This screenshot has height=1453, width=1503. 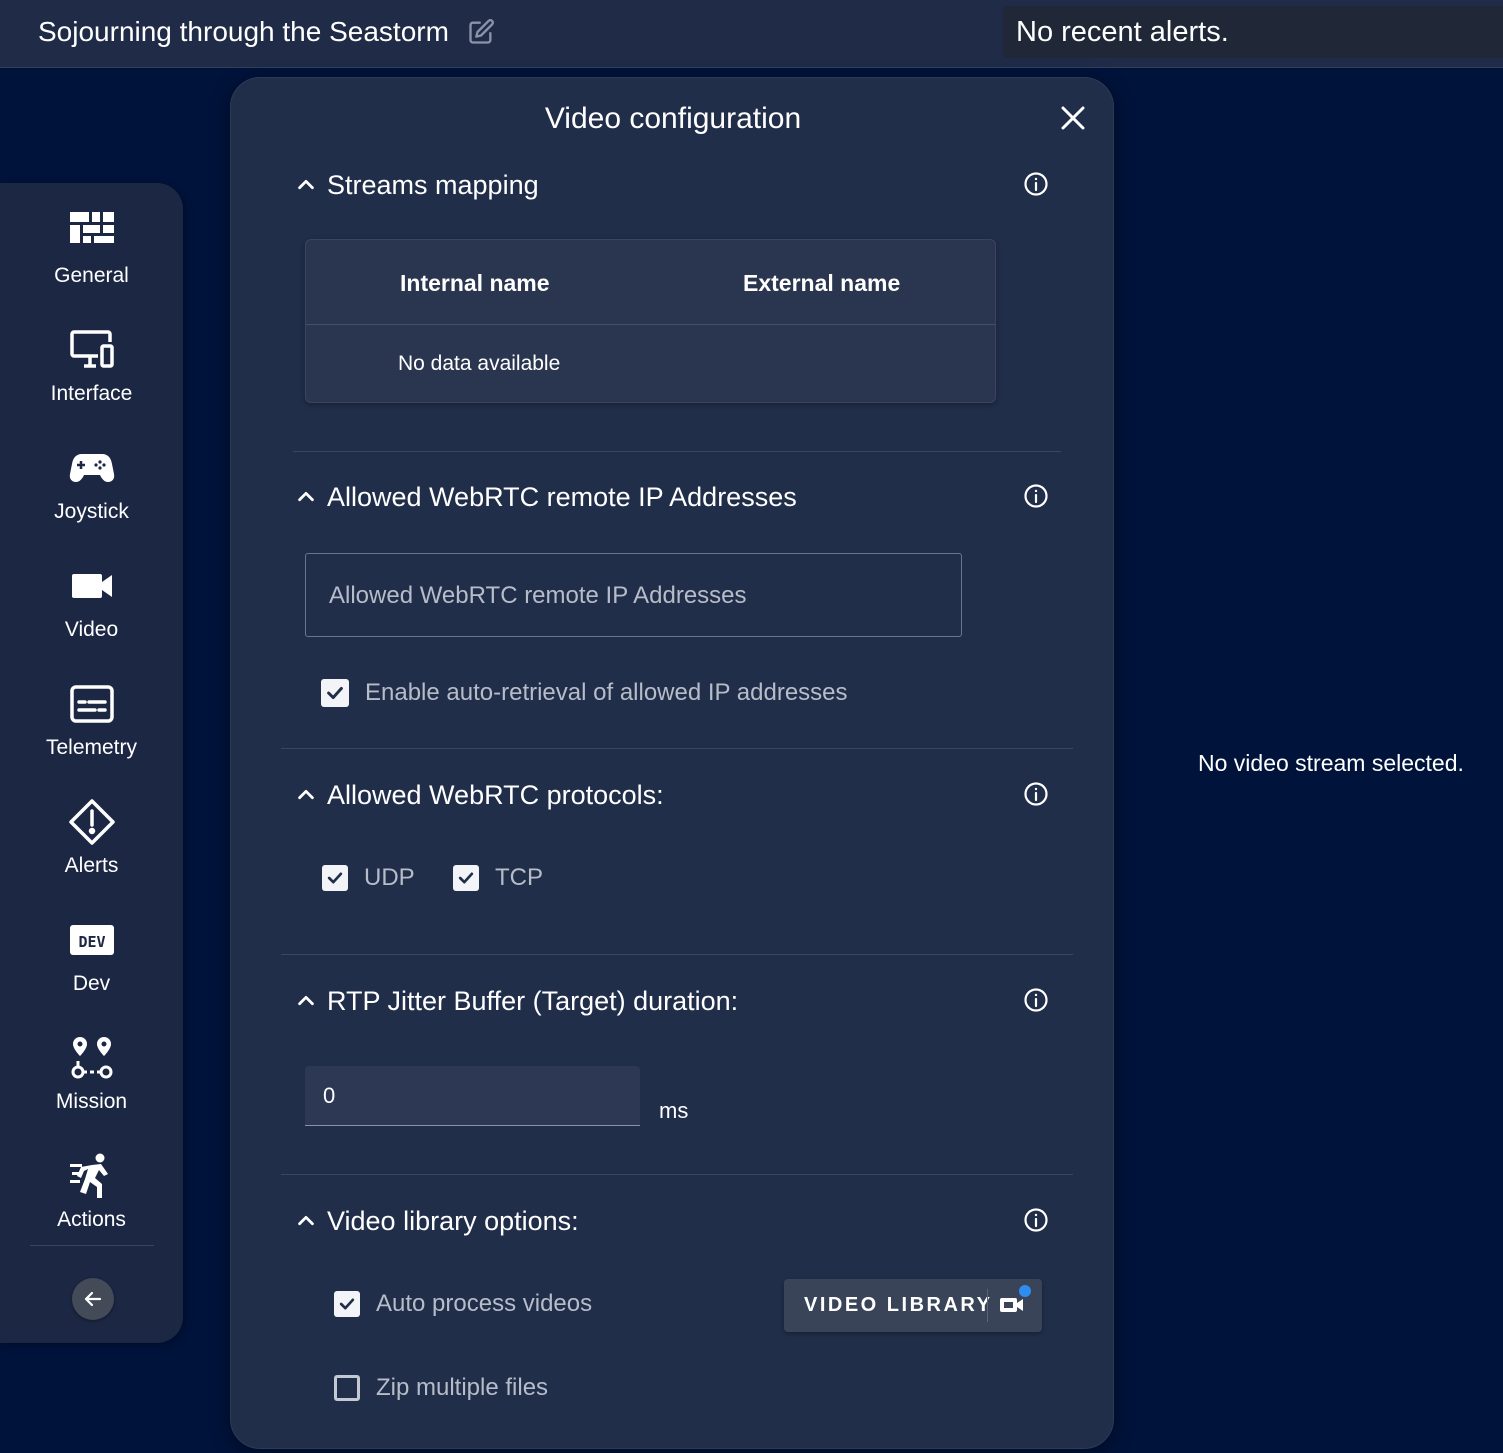 What do you see at coordinates (243, 31) in the screenshot?
I see `mission-name: Sojourning through the Seastorm` at bounding box center [243, 31].